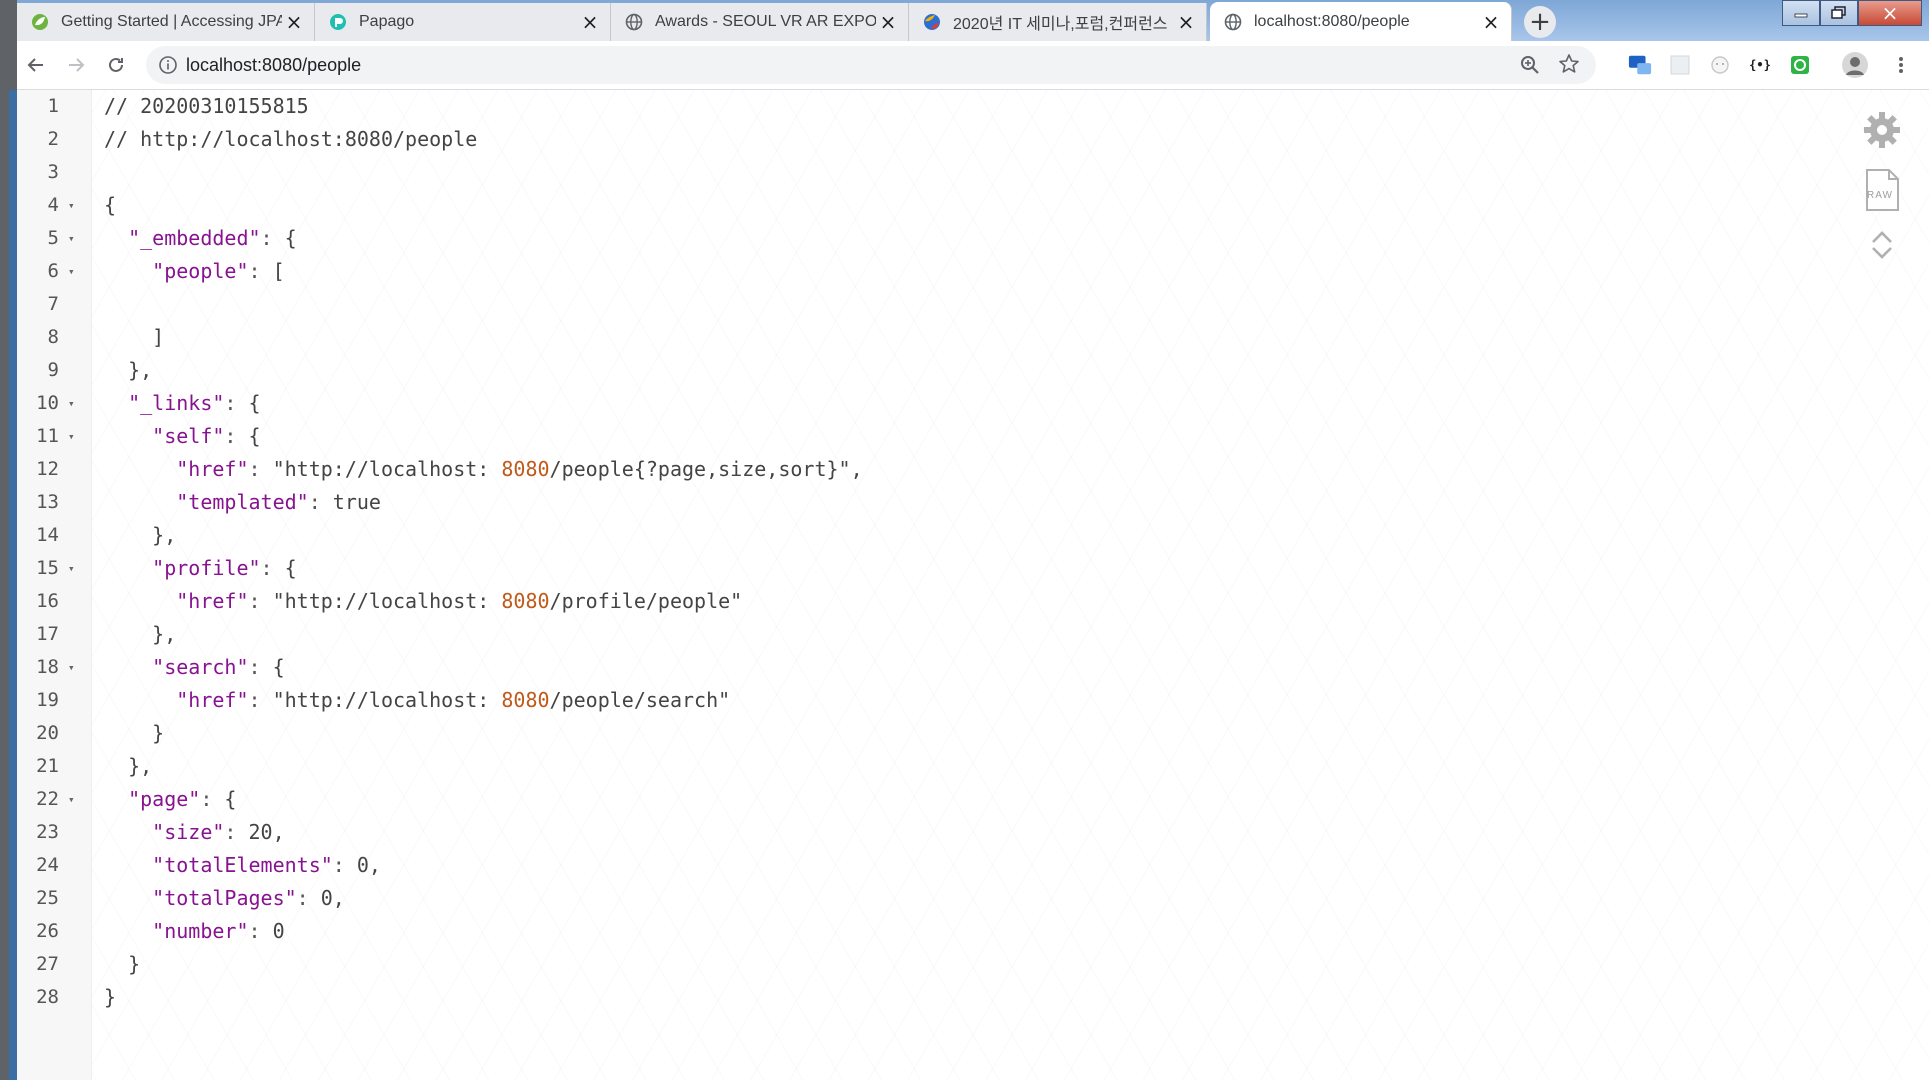  I want to click on line-number: 16, so click(47, 601).